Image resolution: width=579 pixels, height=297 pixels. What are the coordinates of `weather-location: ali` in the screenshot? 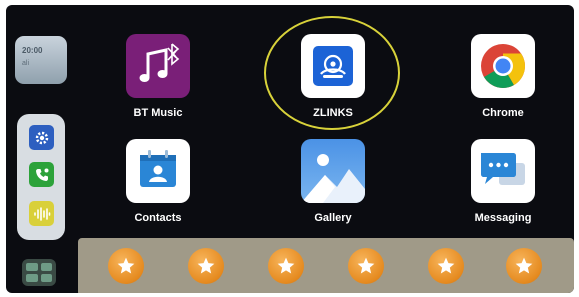 It's located at (26, 63).